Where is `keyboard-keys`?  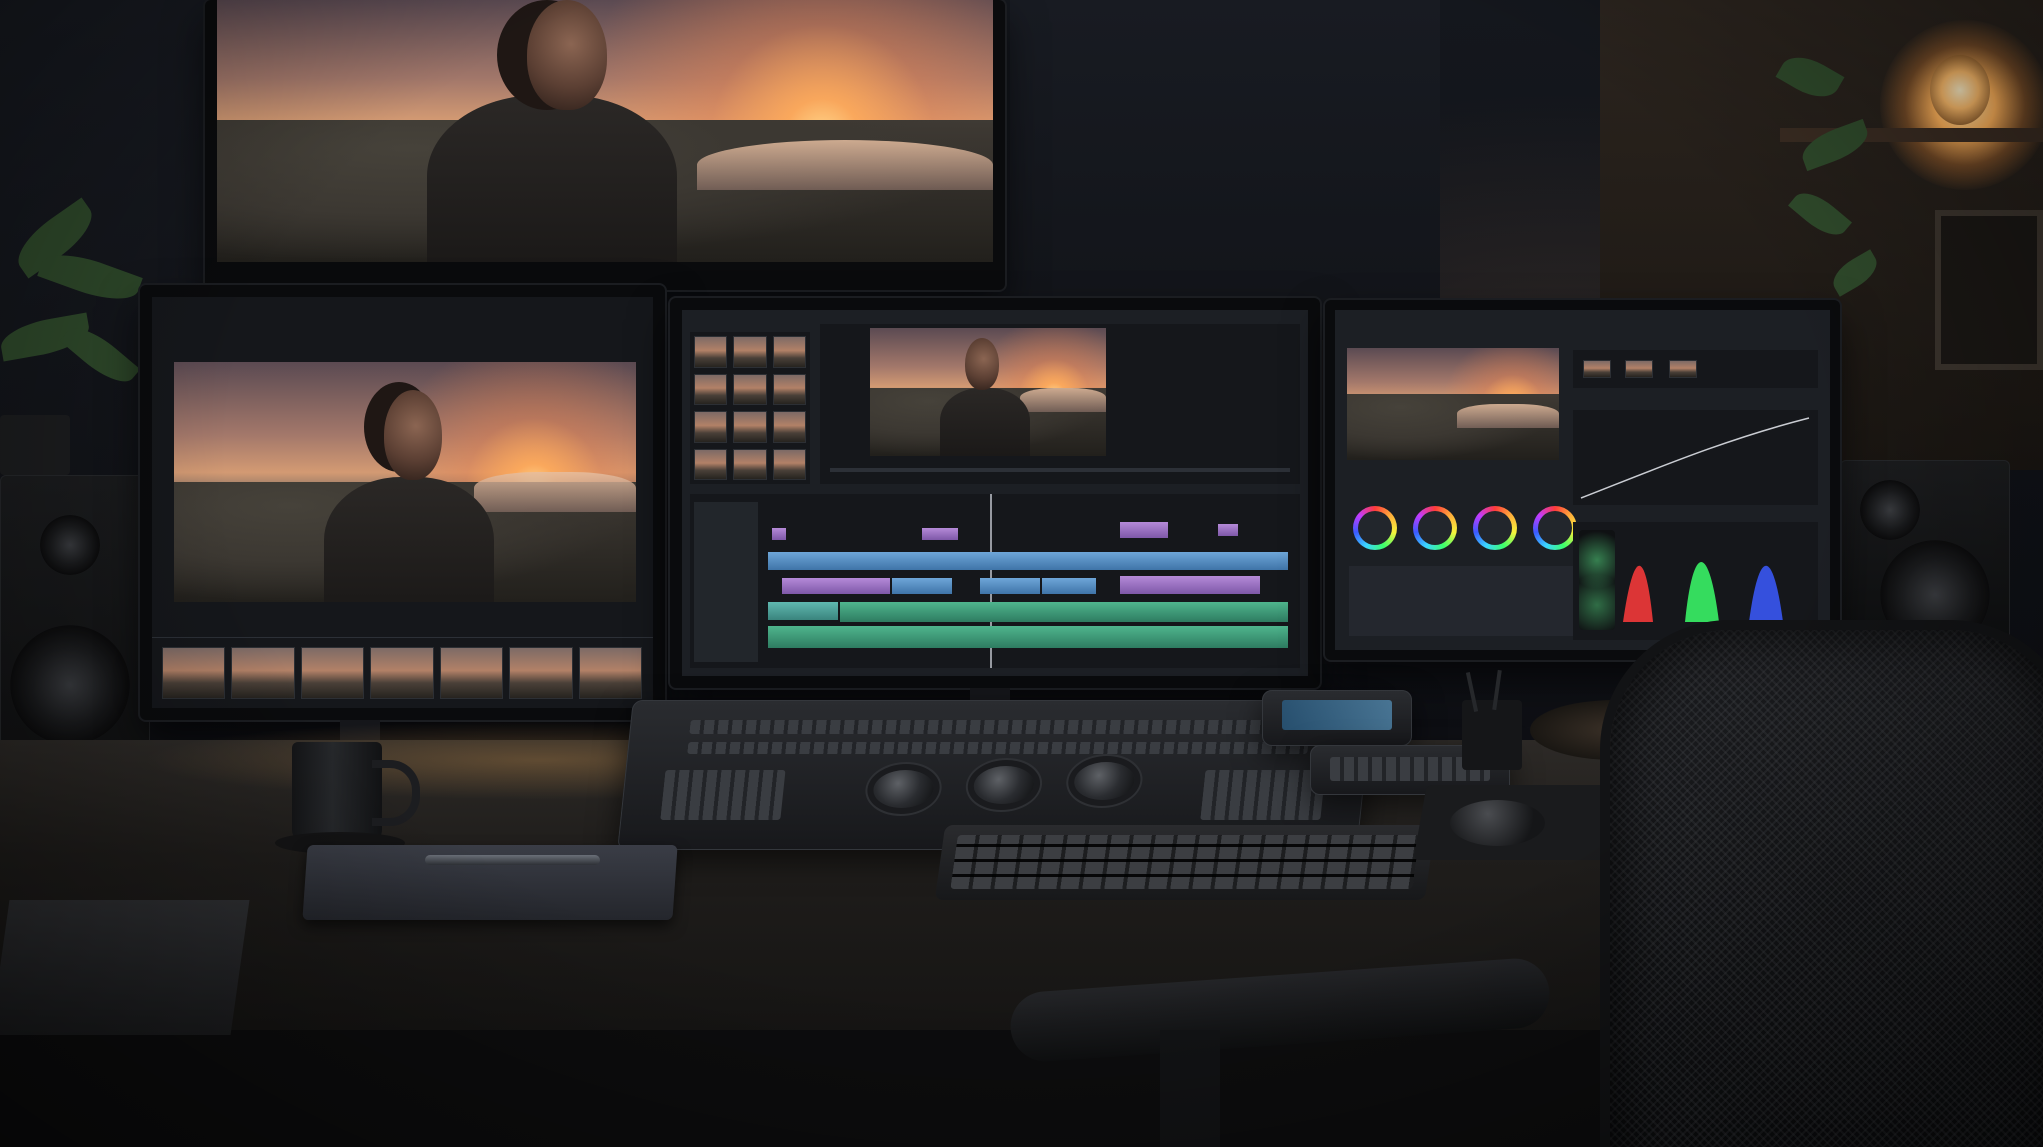 keyboard-keys is located at coordinates (1185, 862).